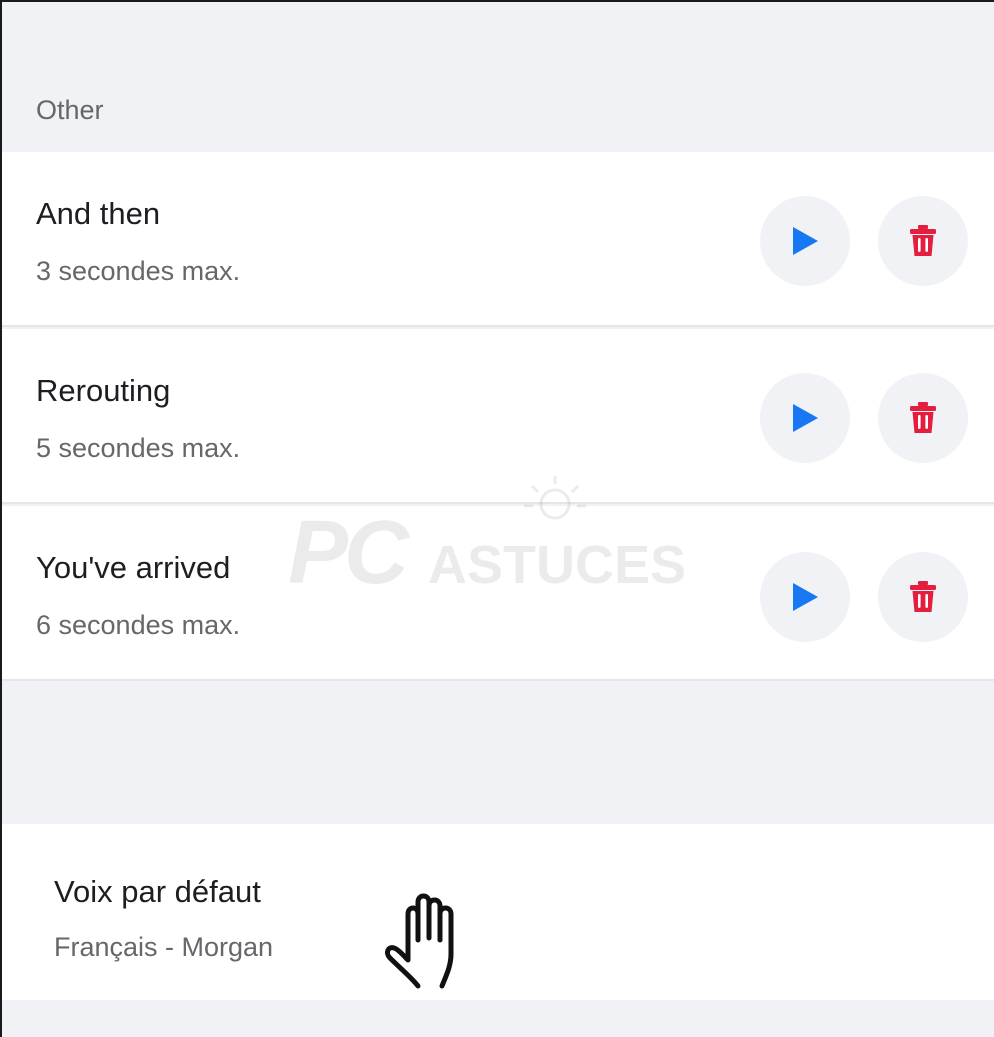  I want to click on sound-item-duration: 3 secondes max., so click(138, 271).